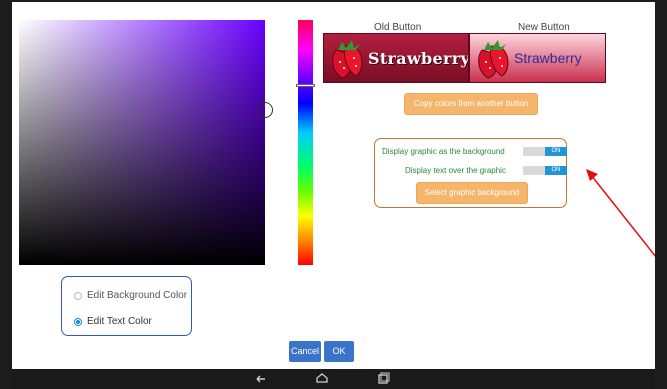  What do you see at coordinates (261, 379) in the screenshot?
I see `back-icon` at bounding box center [261, 379].